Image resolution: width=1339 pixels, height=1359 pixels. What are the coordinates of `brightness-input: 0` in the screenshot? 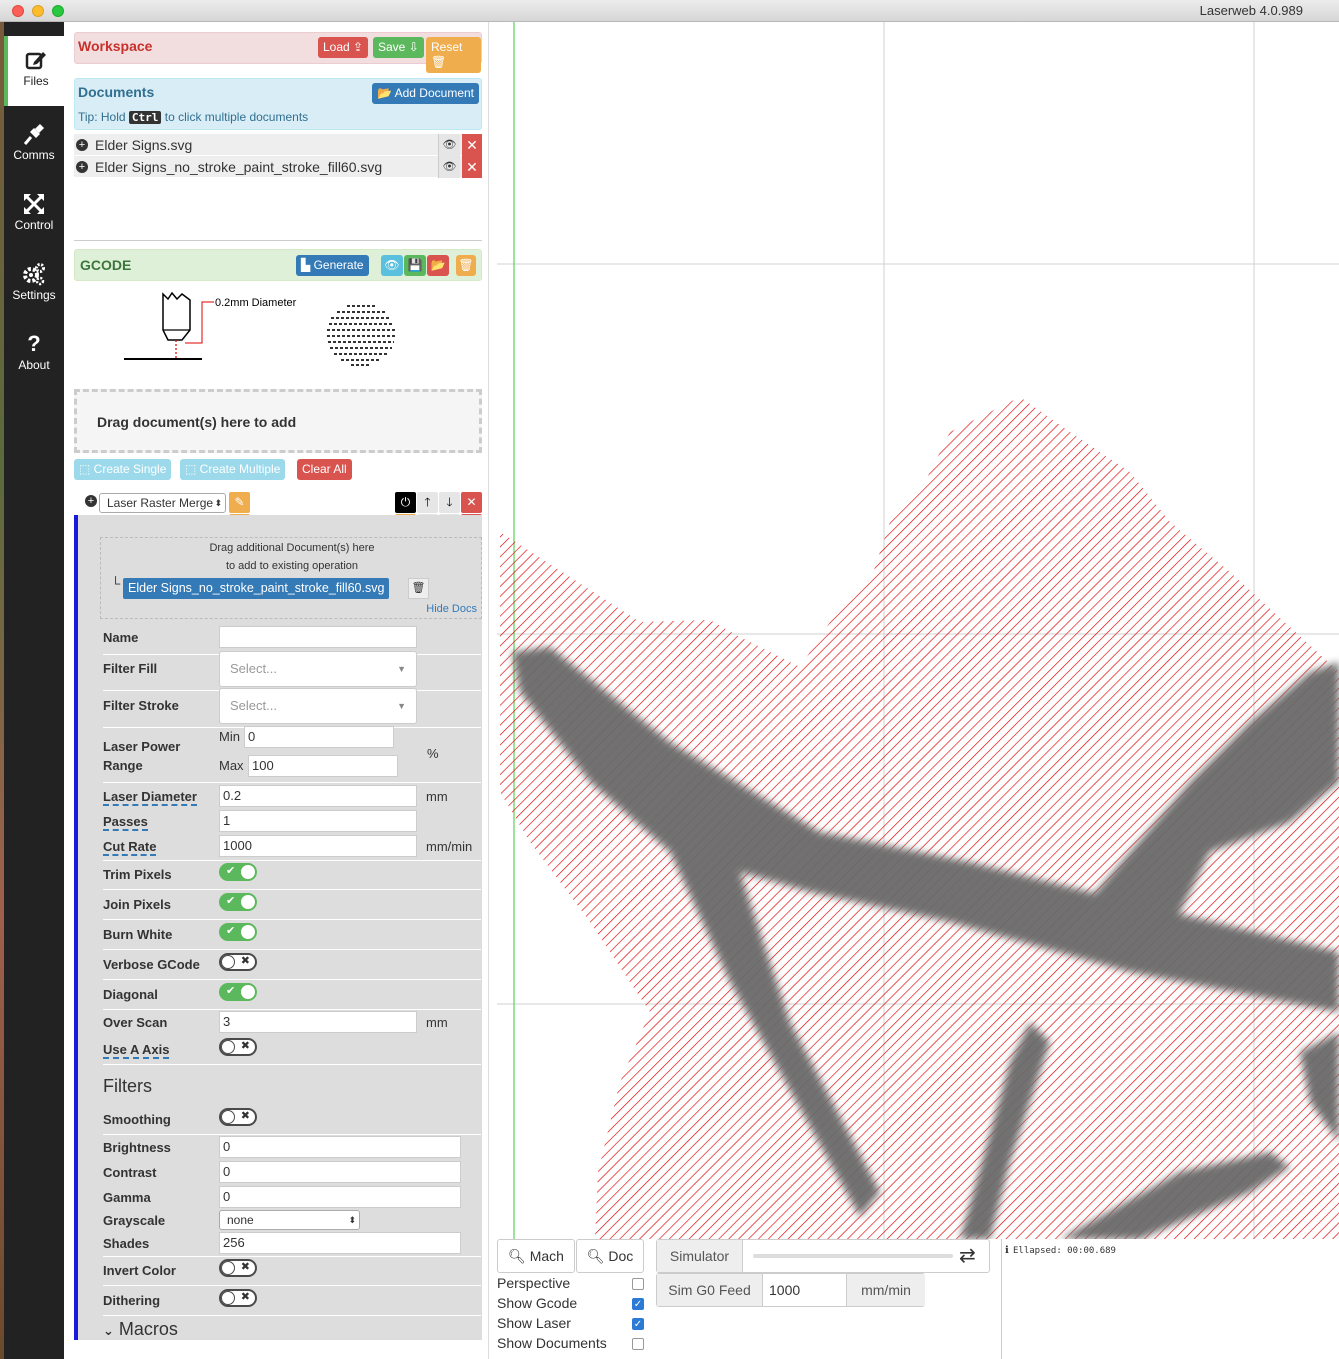 It's located at (340, 1147).